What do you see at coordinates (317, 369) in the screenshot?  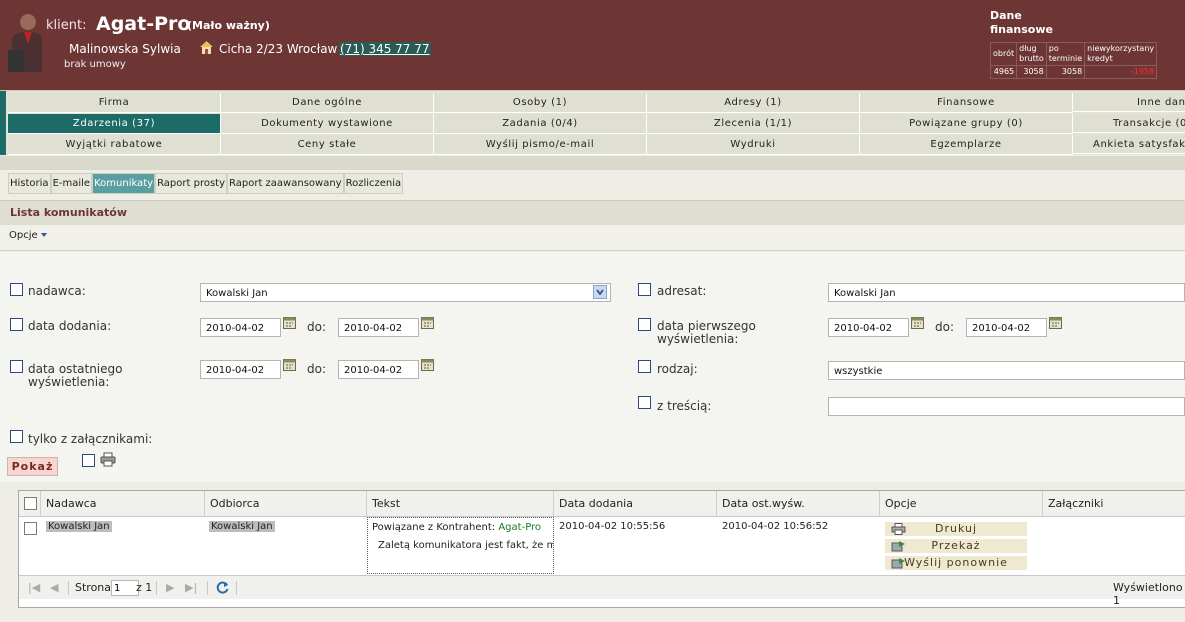 I see `data-ostatniego-do-label: do:` at bounding box center [317, 369].